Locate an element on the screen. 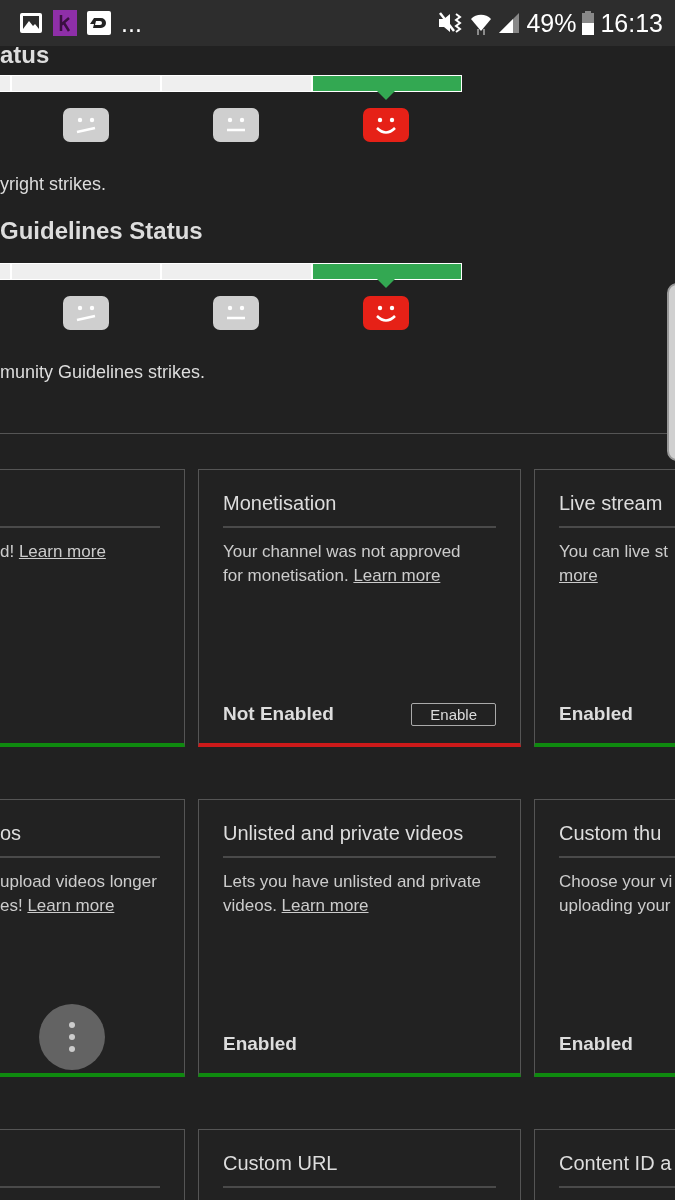 This screenshot has width=675, height=1200. strike-summary: yright strikes. is located at coordinates (54, 184).